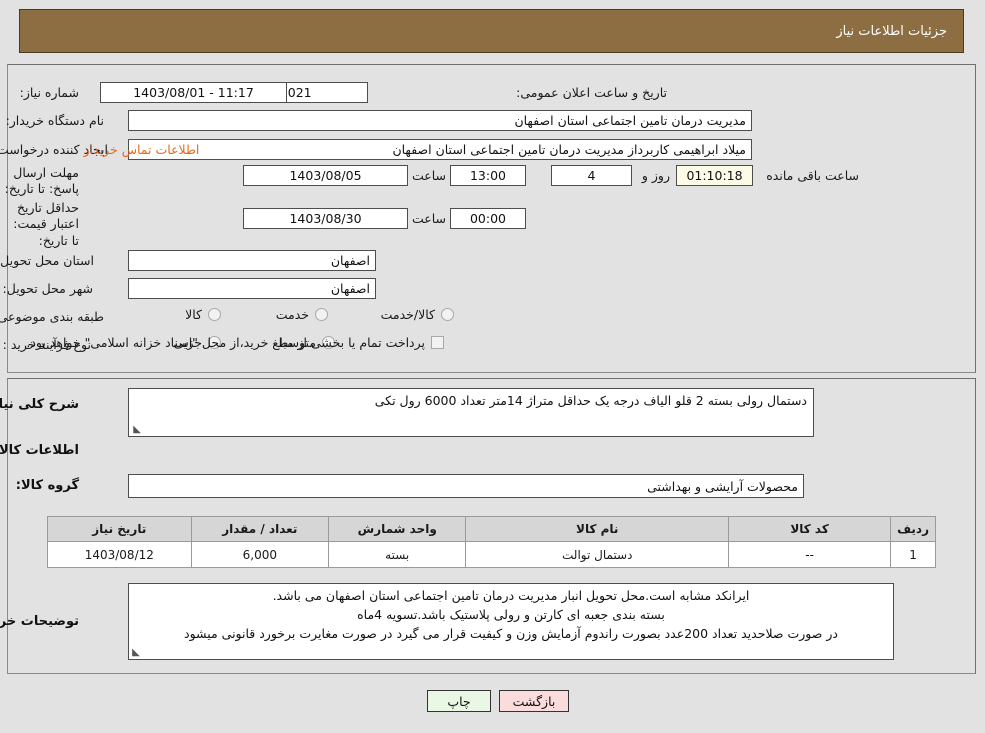 The width and height of the screenshot is (985, 733). I want to click on category-option-goods-label: کالا, so click(194, 314).